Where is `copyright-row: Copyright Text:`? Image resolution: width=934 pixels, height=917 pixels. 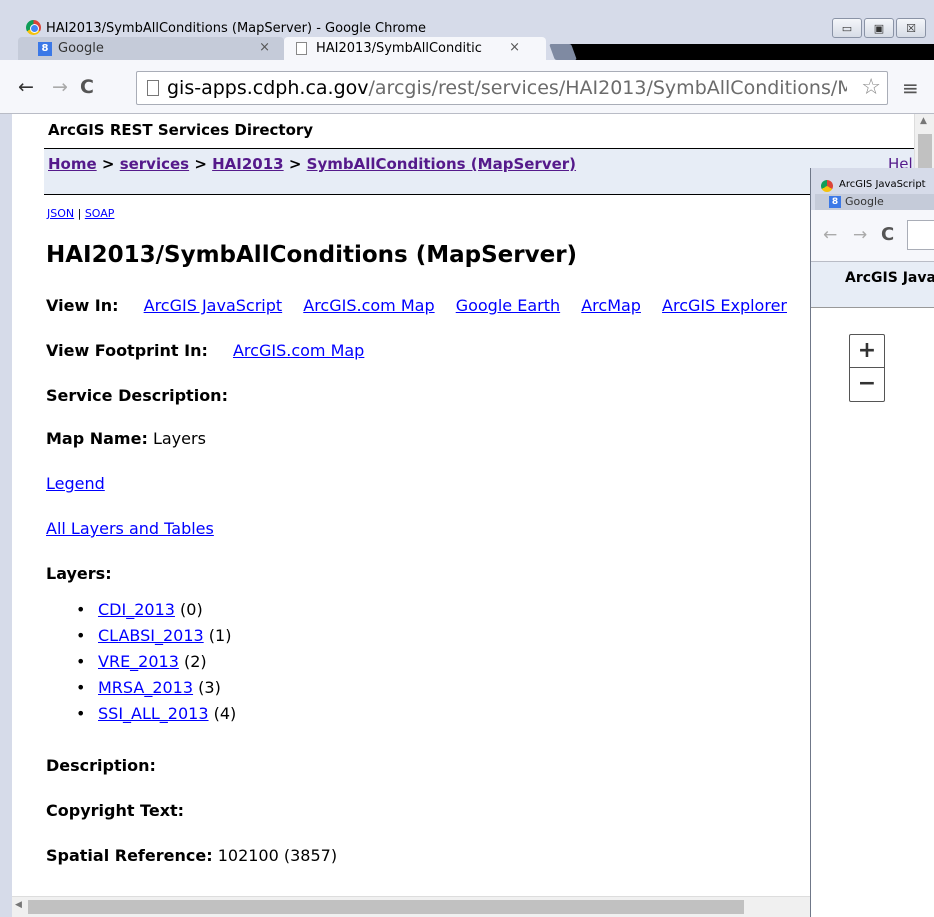 copyright-row: Copyright Text: is located at coordinates (115, 810).